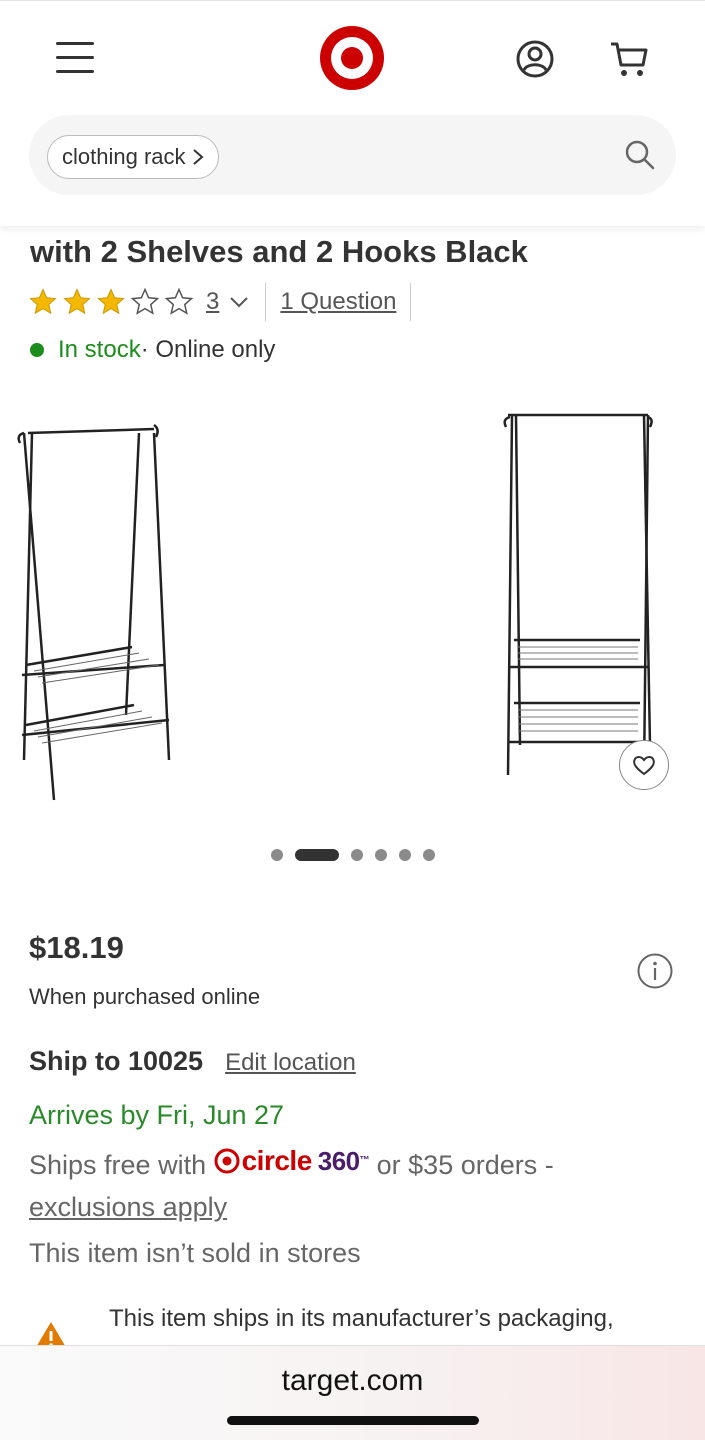 The image size is (705, 1440). Describe the element at coordinates (353, 1420) in the screenshot. I see `home-indicator` at that location.